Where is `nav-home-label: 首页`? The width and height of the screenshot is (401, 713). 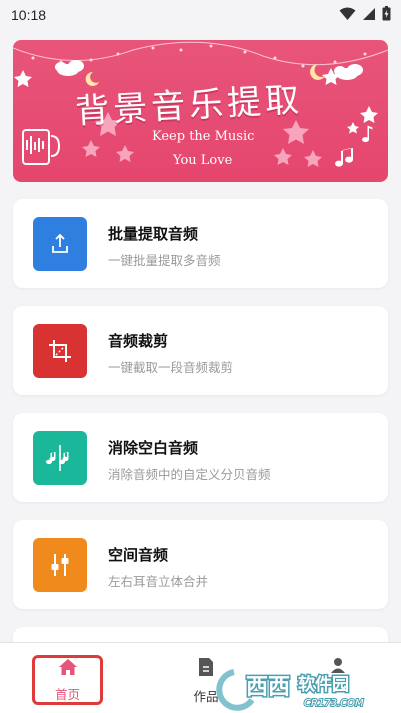 nav-home-label: 首页 is located at coordinates (67, 694).